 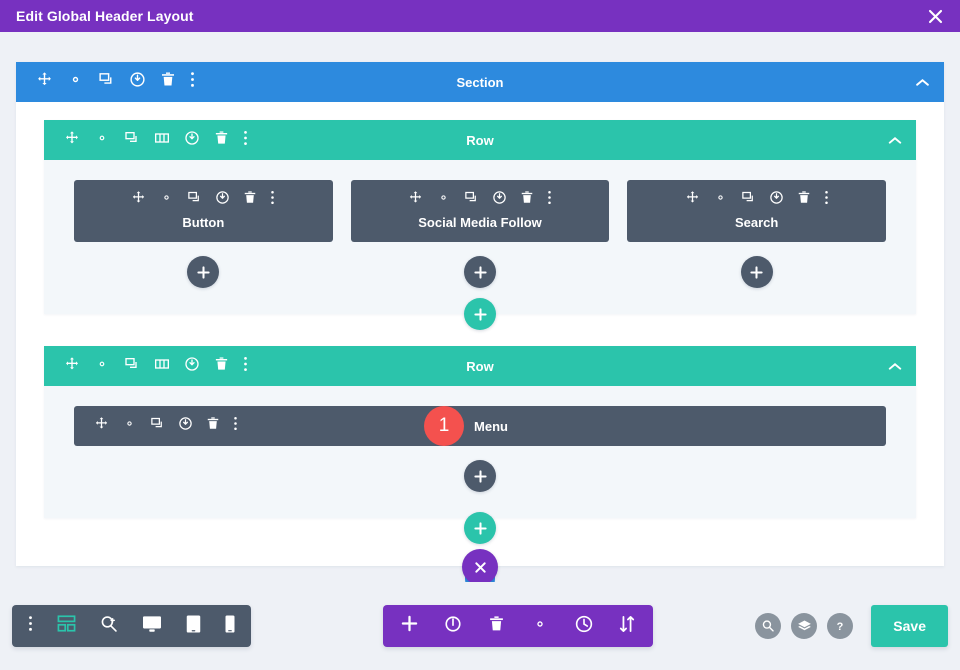 What do you see at coordinates (804, 626) in the screenshot?
I see `layers-icon` at bounding box center [804, 626].